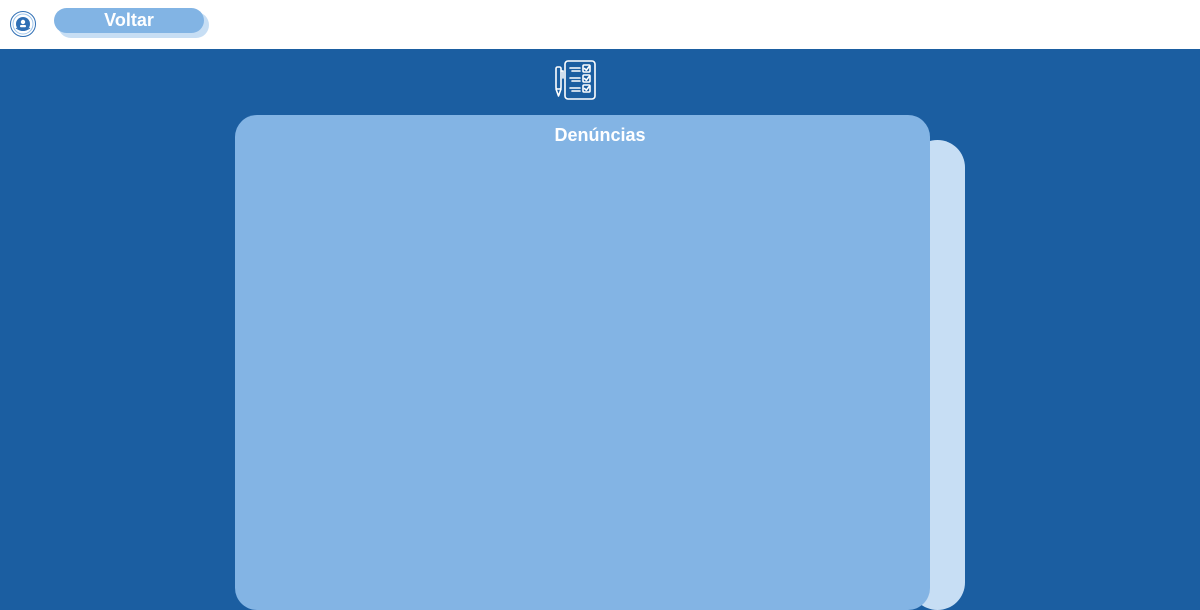 The height and width of the screenshot is (610, 1200). I want to click on back-button: Voltar, so click(129, 20).